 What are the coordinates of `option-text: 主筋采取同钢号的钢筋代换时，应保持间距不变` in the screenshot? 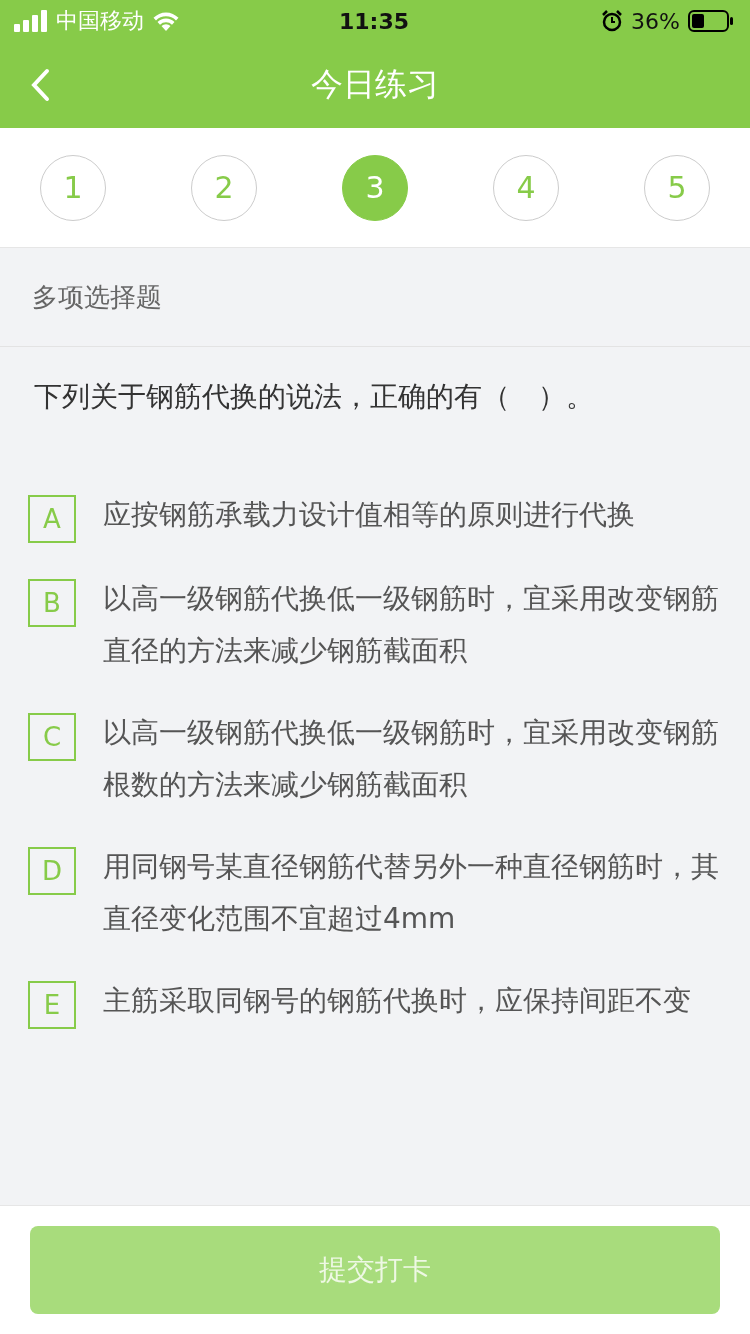 It's located at (397, 1001).